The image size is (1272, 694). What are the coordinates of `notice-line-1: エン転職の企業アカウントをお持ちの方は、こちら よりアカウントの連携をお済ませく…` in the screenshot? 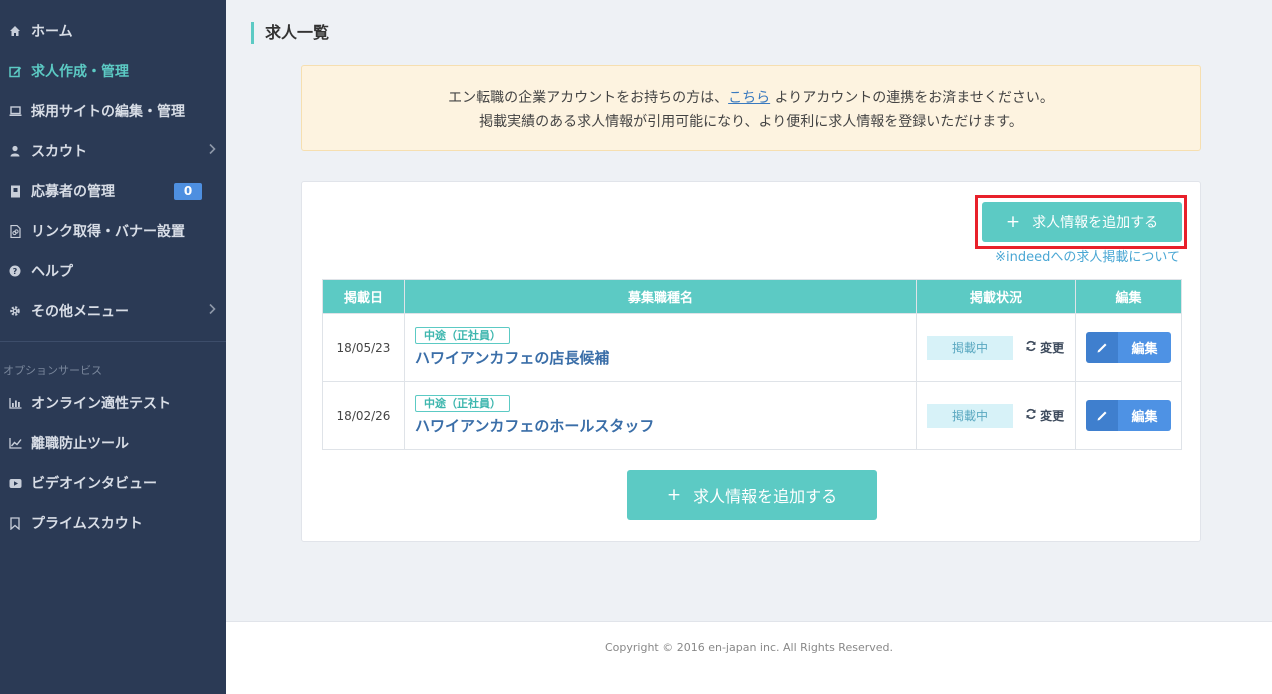 It's located at (751, 98).